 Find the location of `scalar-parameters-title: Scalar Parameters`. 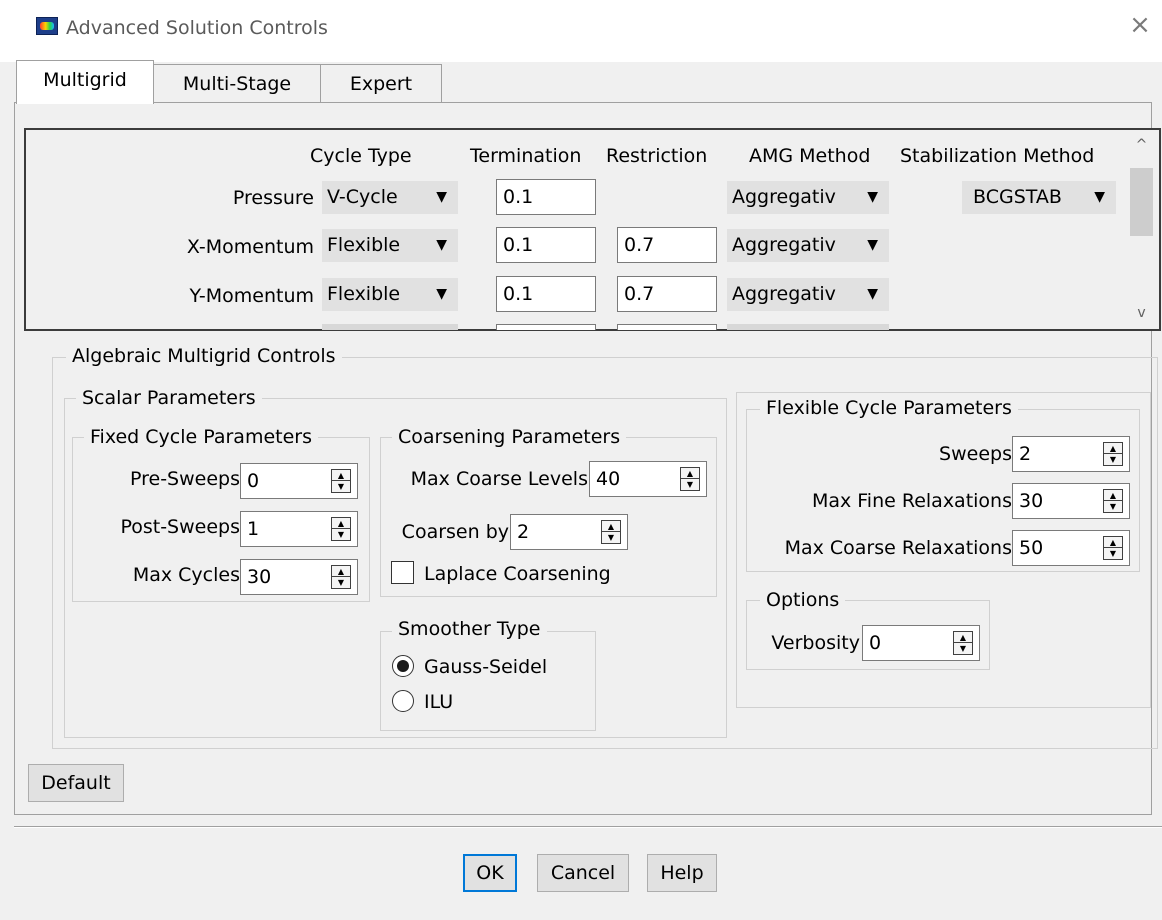

scalar-parameters-title: Scalar Parameters is located at coordinates (169, 398).